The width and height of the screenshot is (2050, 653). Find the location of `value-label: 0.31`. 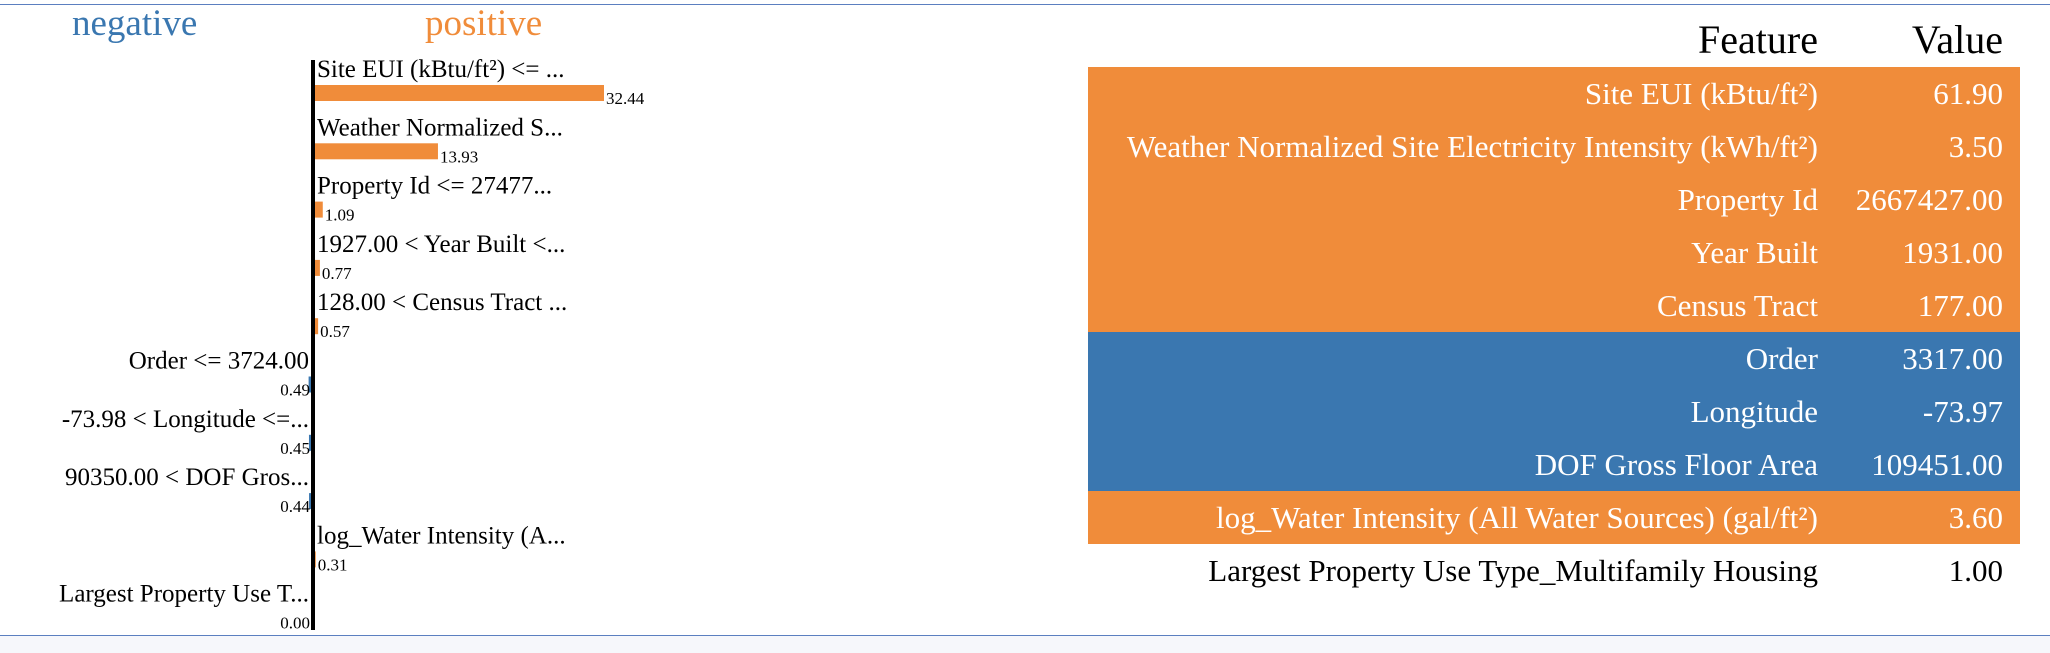

value-label: 0.31 is located at coordinates (333, 564).